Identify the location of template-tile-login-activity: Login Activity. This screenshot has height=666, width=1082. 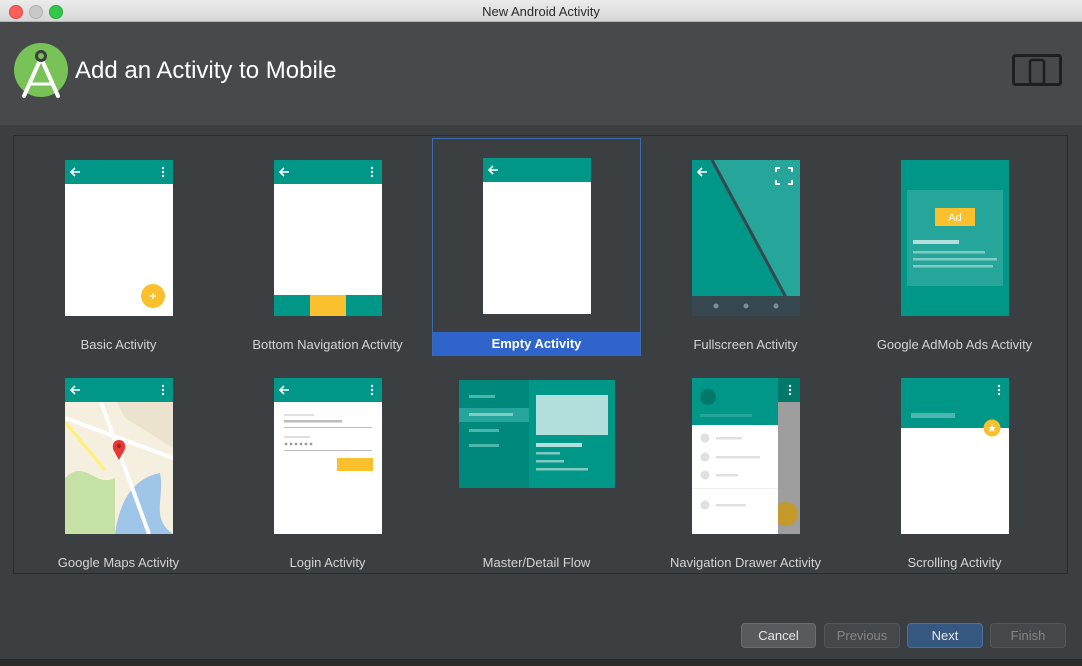
(327, 465).